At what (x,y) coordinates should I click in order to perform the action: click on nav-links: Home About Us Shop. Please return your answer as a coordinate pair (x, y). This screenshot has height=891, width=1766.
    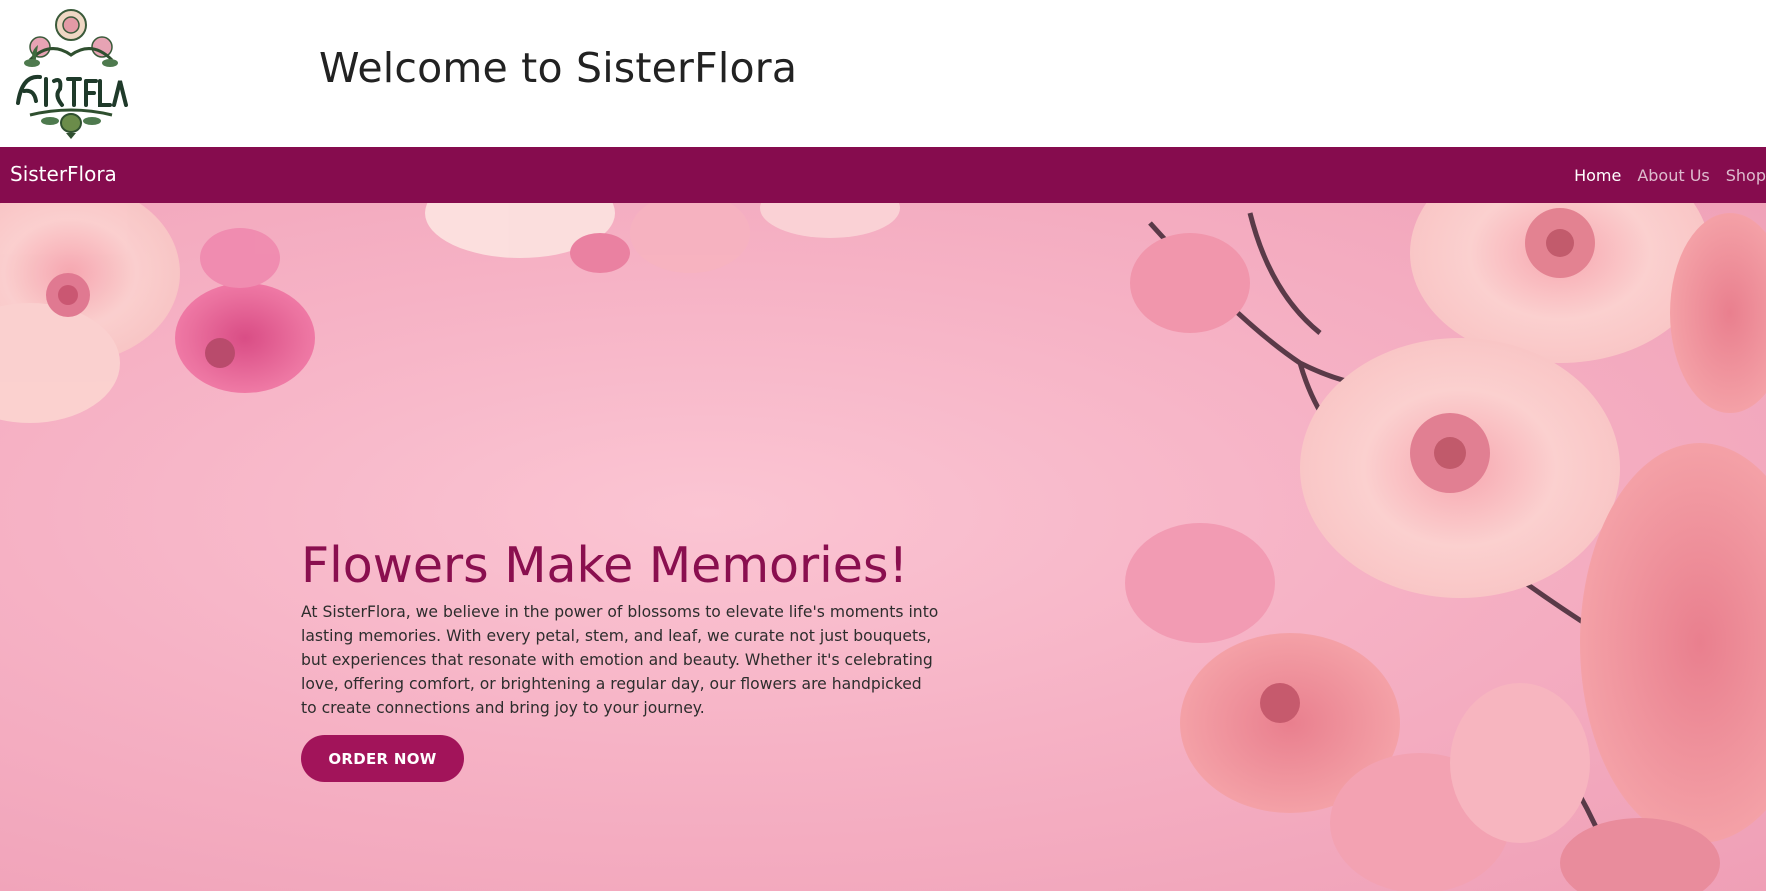
    Looking at the image, I should click on (1662, 175).